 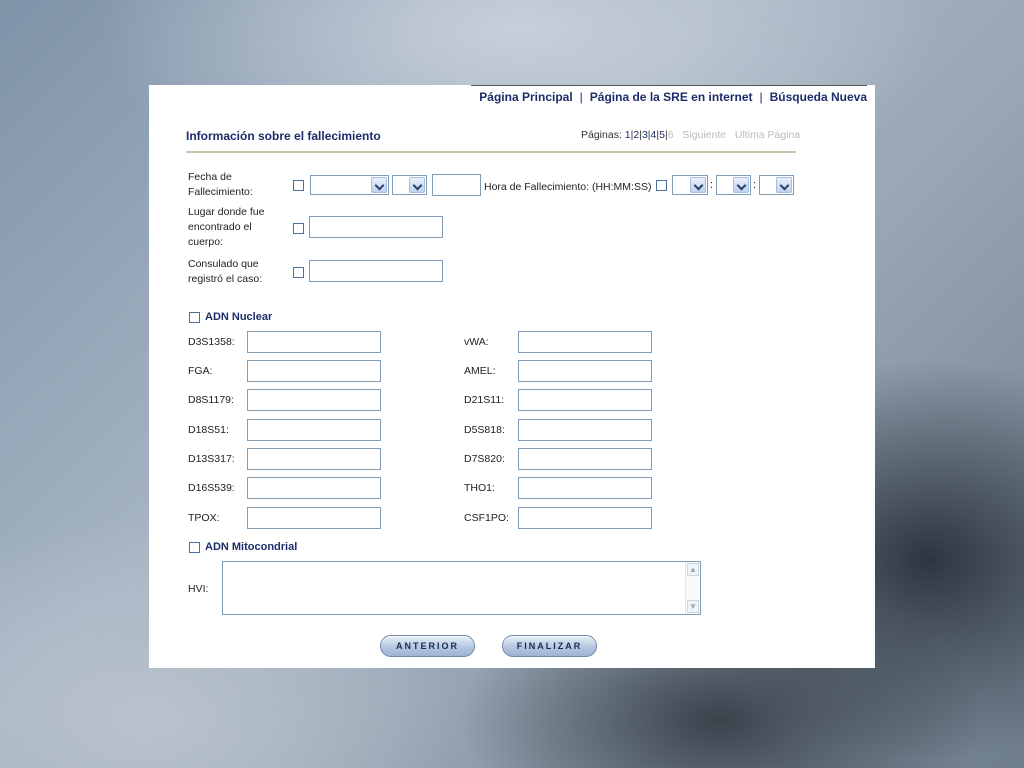 What do you see at coordinates (484, 400) in the screenshot?
I see `dna-label-d21s11: D21S11:` at bounding box center [484, 400].